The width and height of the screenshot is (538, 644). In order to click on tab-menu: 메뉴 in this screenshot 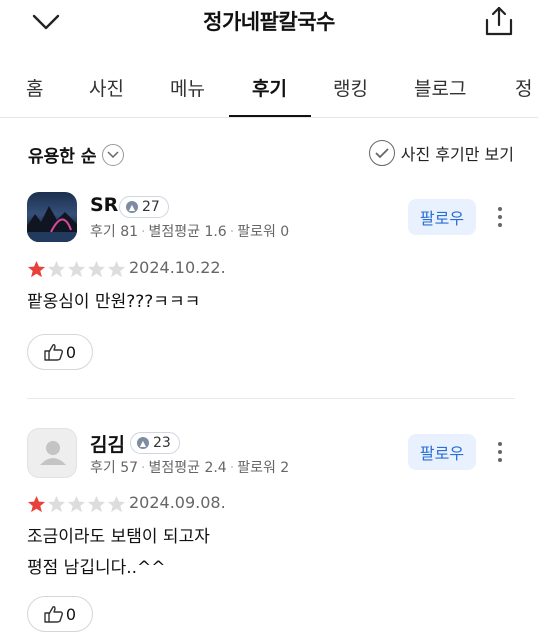, I will do `click(187, 87)`.